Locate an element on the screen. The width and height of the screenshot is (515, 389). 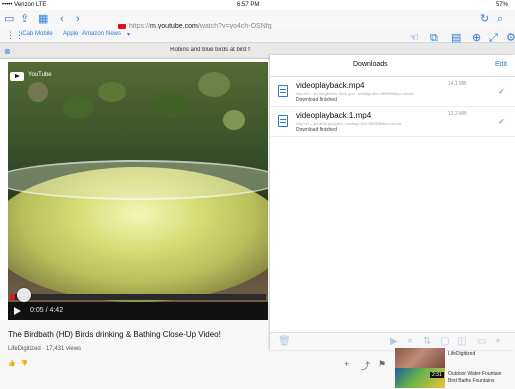
downloads-header: Downloads Edit is located at coordinates (392, 66).